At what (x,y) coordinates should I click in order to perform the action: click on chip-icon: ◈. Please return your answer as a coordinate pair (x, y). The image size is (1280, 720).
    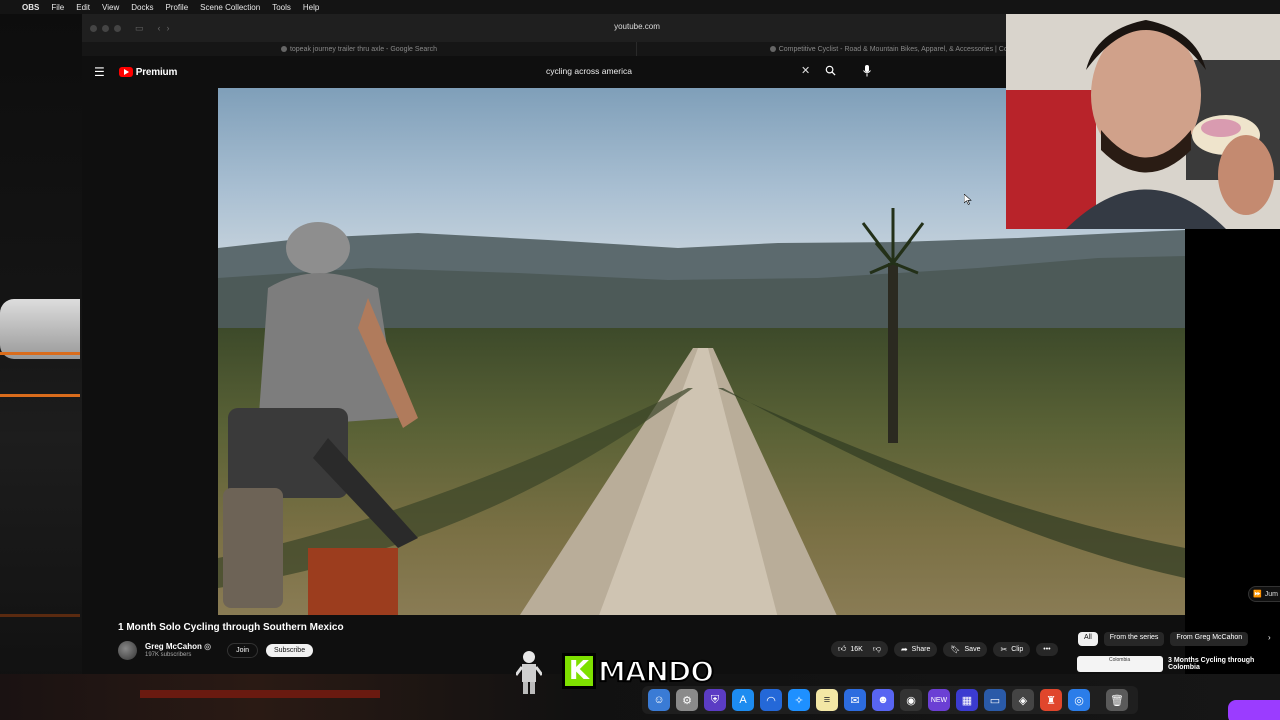
    Looking at the image, I should click on (1023, 700).